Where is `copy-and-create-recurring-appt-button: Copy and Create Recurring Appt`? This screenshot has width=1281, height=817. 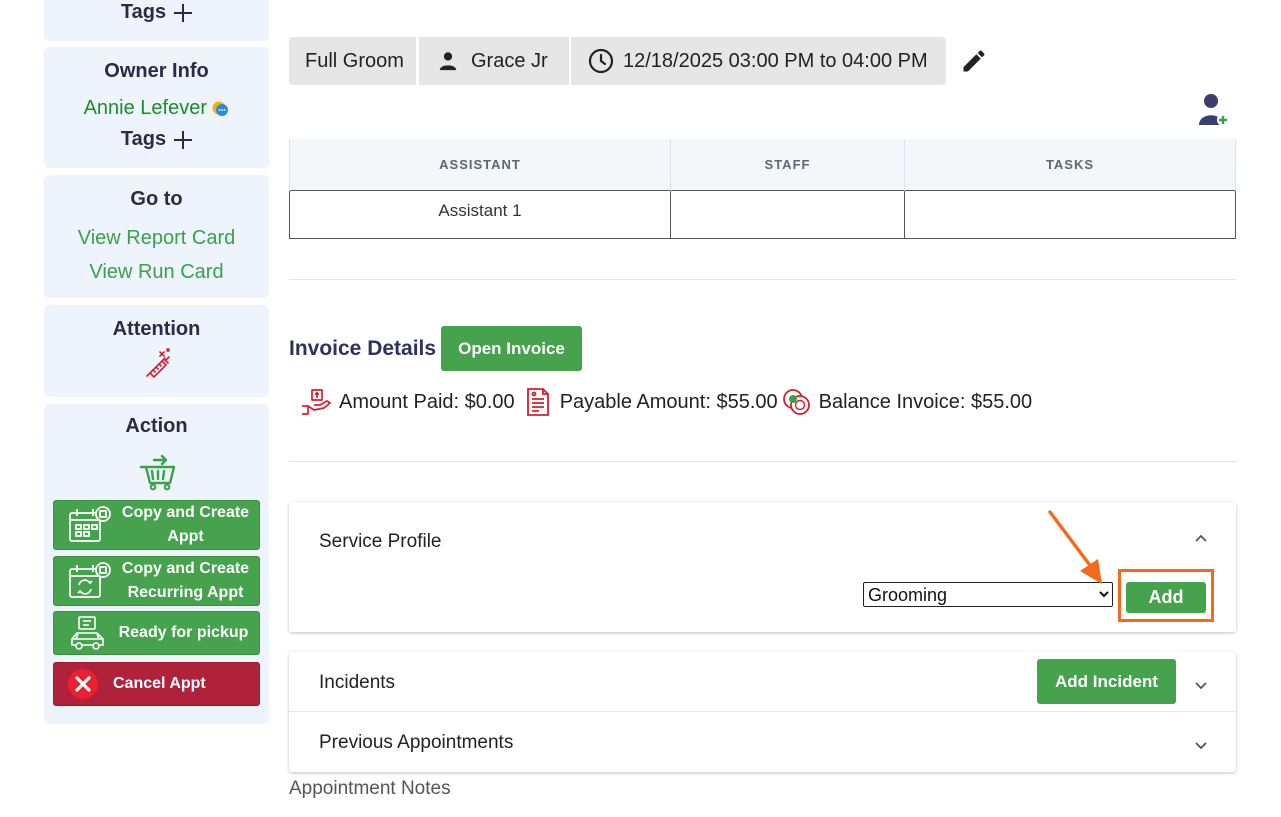 copy-and-create-recurring-appt-button: Copy and Create Recurring Appt is located at coordinates (156, 581).